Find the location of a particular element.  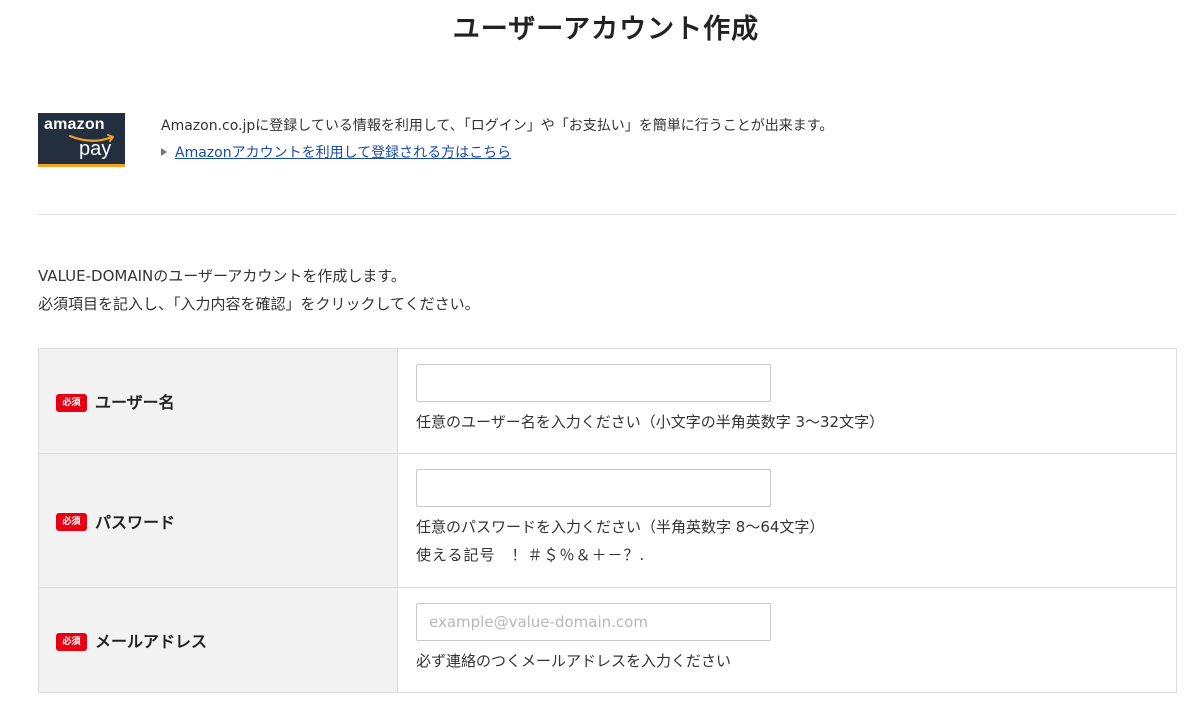

email-input is located at coordinates (593, 622).